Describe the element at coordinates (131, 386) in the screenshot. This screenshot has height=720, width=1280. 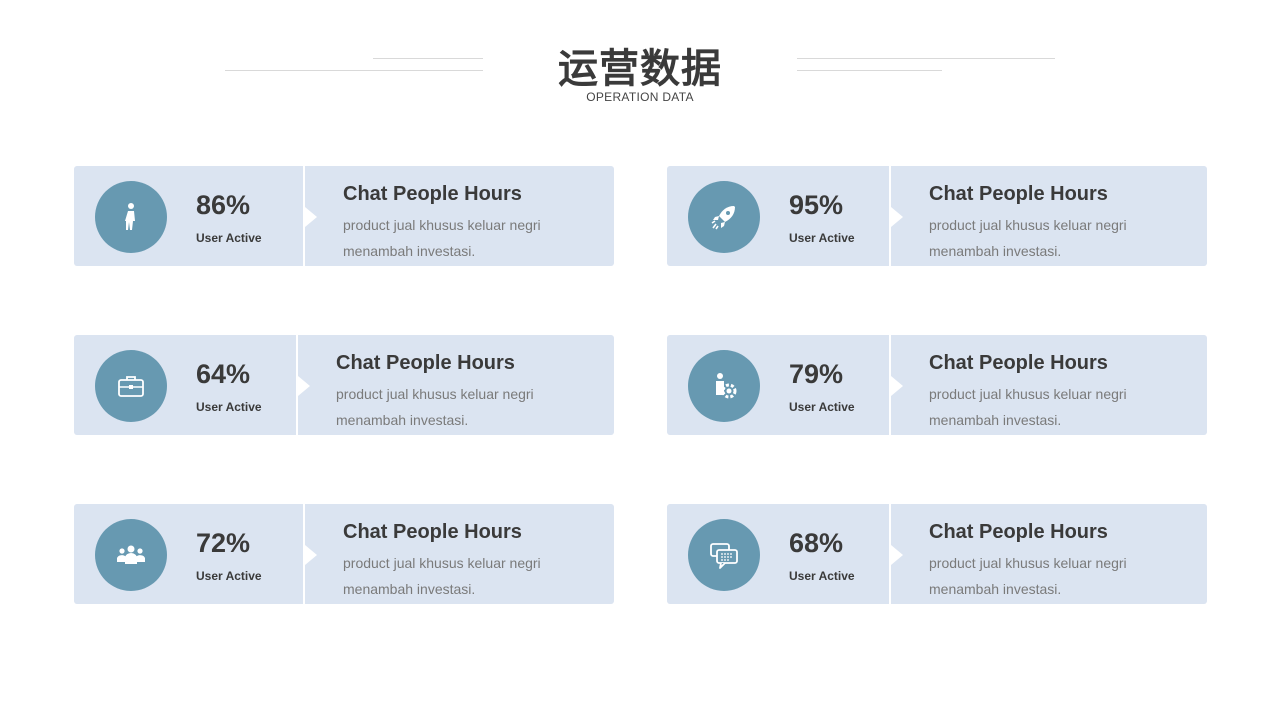
I see `briefcase-icon` at that location.